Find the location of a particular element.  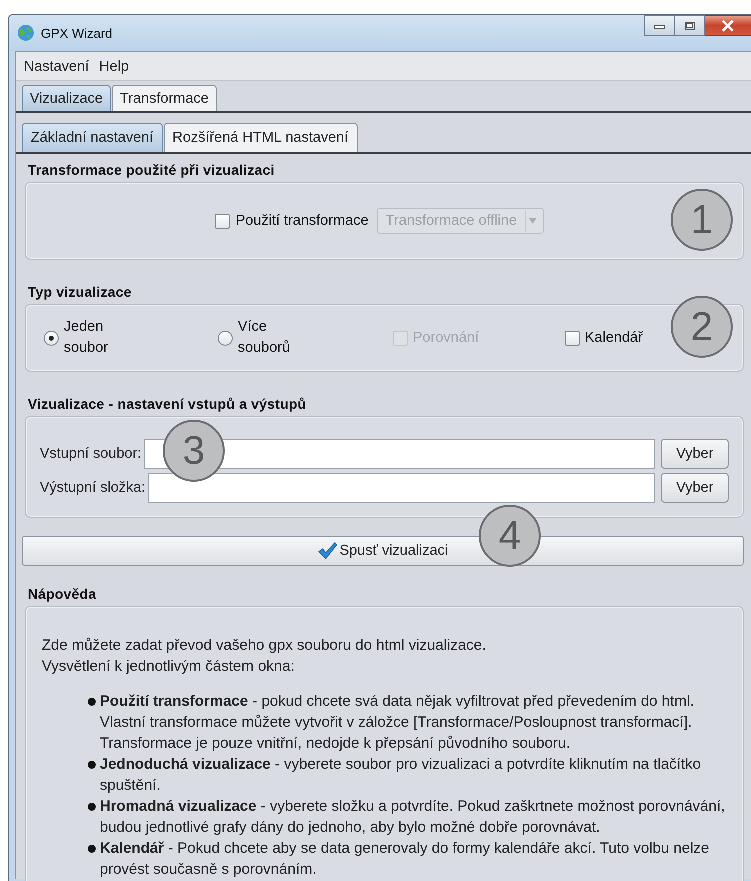

help-text: Kalendář - Pokud chcete aby se data generovaly do formy kalendáře akcí. Tuto volbu nelze provést současně s porovnáním. is located at coordinates (405, 859).